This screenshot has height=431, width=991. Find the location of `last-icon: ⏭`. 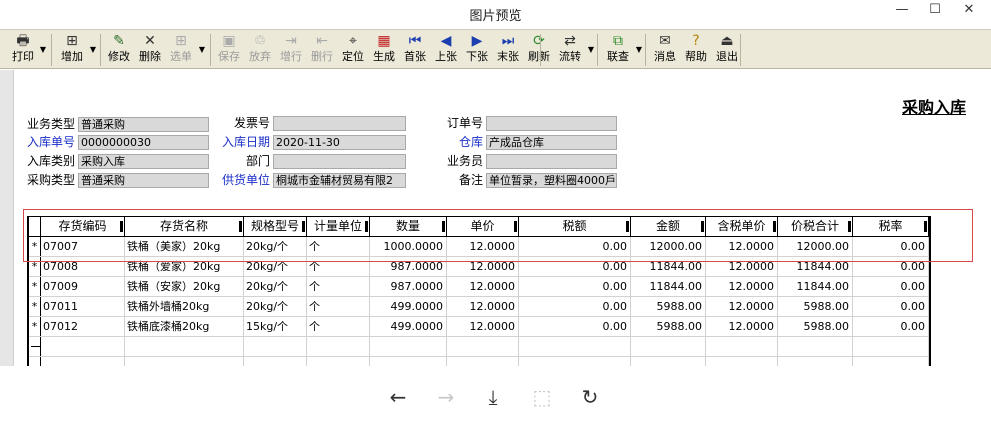

last-icon: ⏭ is located at coordinates (508, 41).